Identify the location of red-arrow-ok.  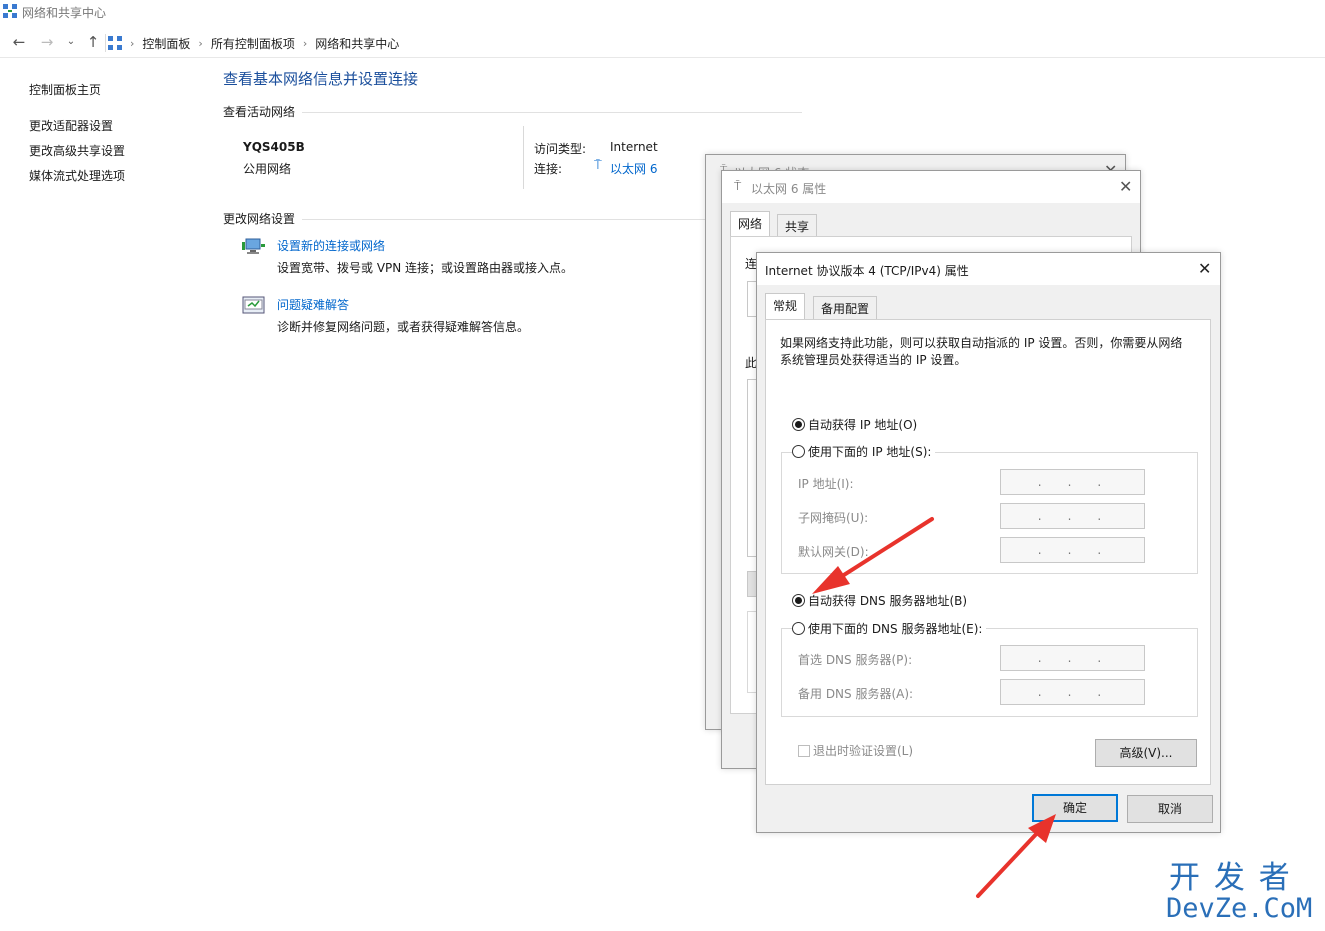
(1016, 856).